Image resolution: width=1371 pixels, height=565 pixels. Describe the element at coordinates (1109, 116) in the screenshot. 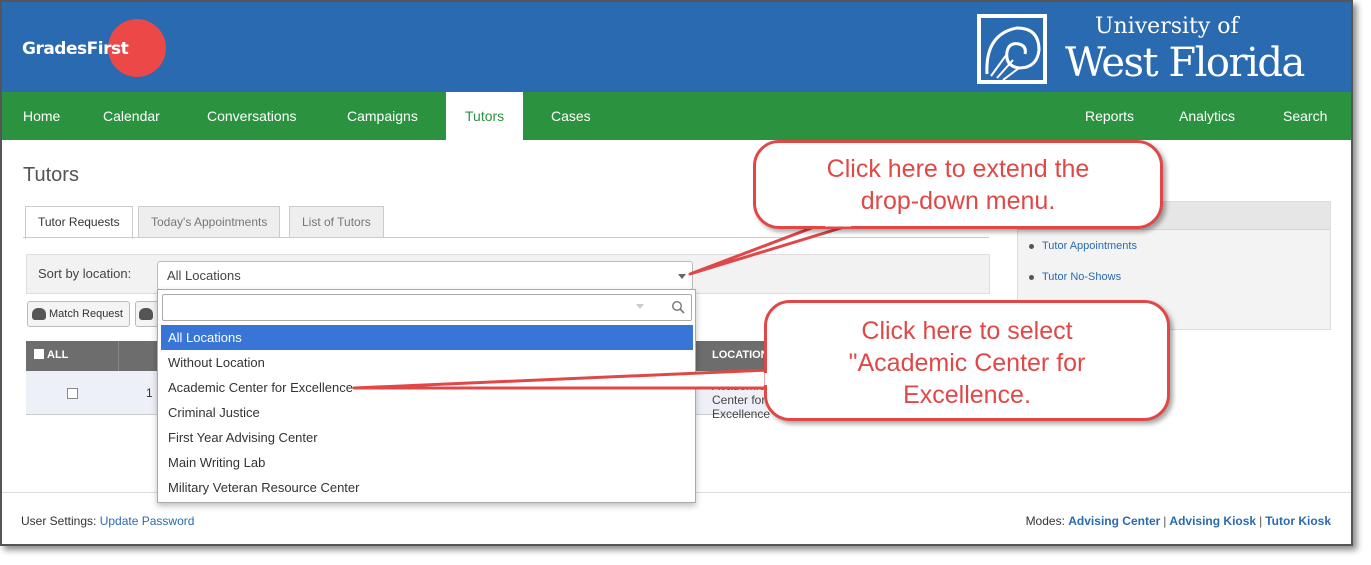

I see `nav-reports: Reports` at that location.